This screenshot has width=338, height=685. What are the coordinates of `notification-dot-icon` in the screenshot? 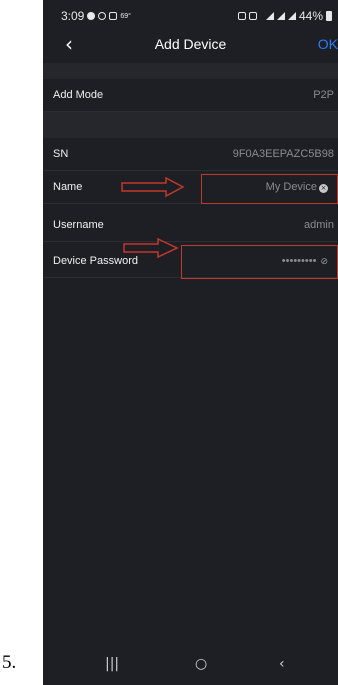 It's located at (91, 16).